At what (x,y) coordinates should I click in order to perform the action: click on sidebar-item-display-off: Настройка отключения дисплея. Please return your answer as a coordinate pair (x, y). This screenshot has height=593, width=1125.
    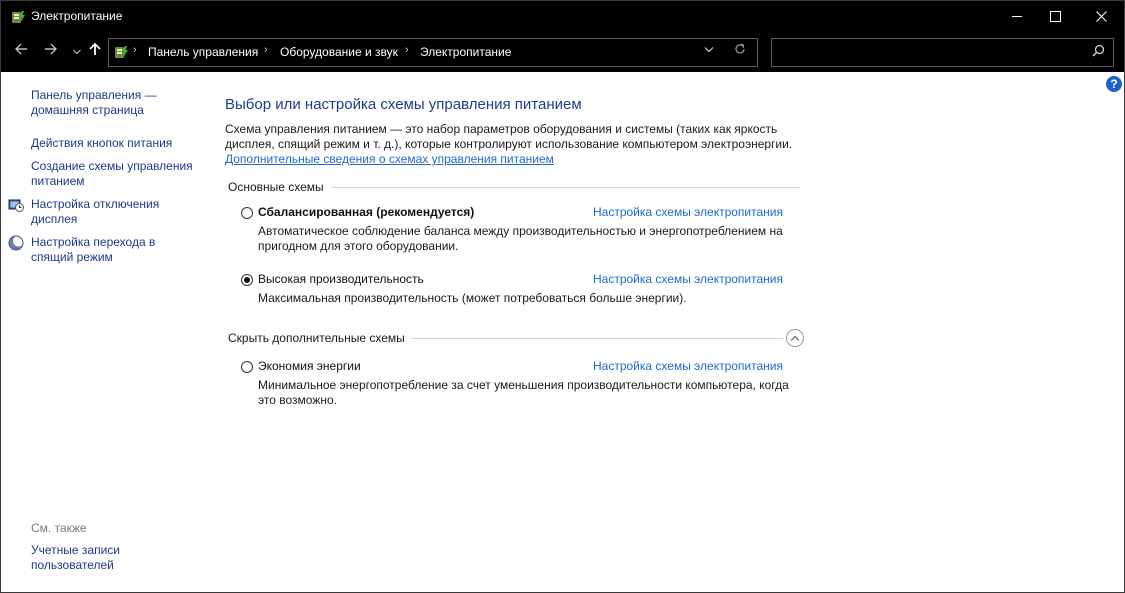
    Looking at the image, I should click on (113, 212).